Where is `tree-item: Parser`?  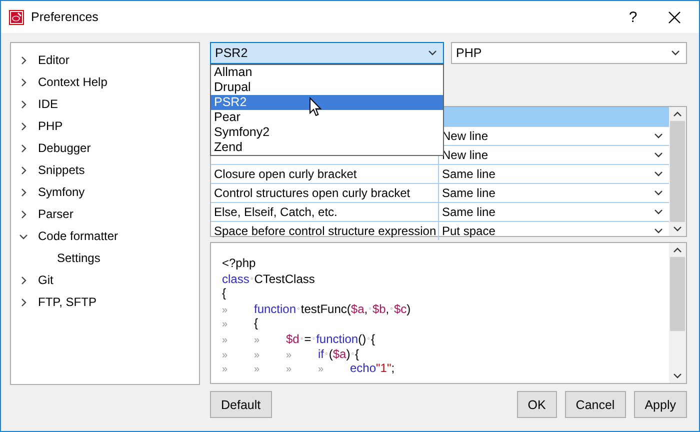 tree-item: Parser is located at coordinates (105, 214).